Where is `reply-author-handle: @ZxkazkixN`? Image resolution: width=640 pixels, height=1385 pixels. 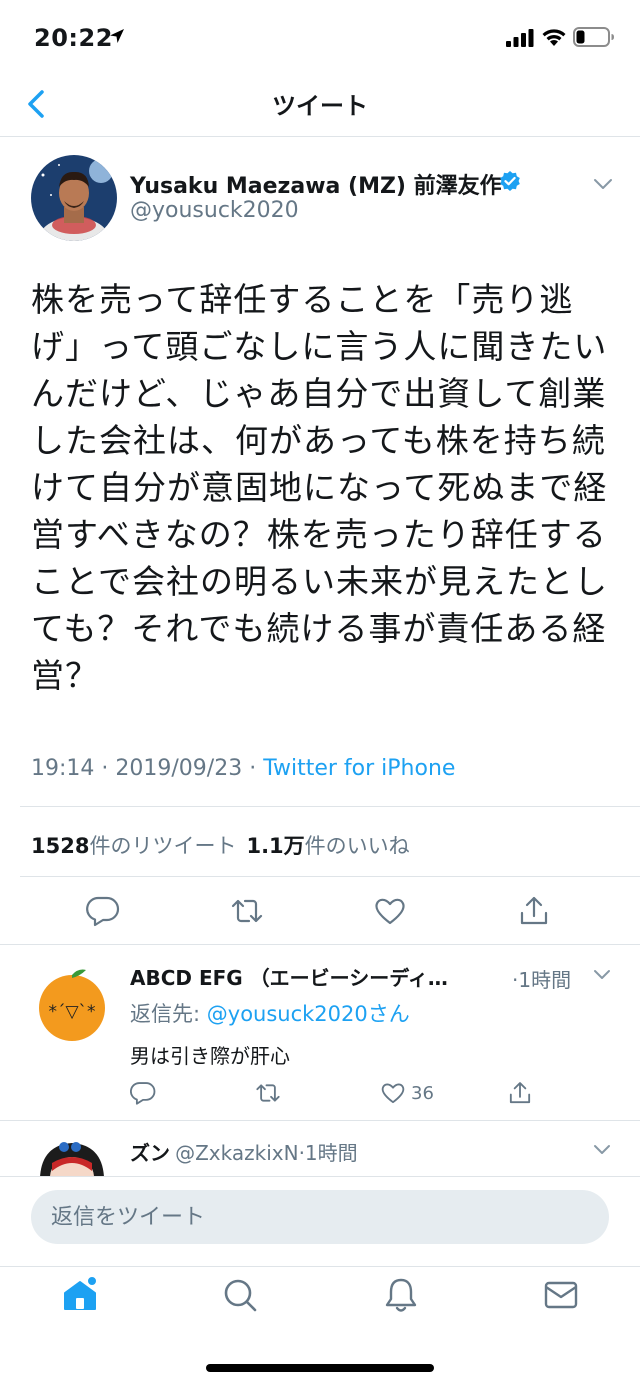 reply-author-handle: @ZxkazkixN is located at coordinates (236, 1153).